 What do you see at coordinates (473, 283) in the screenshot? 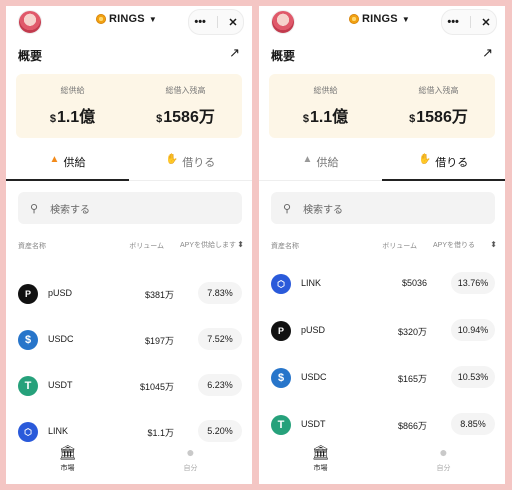
I see `asset-apy: 13.76%` at bounding box center [473, 283].